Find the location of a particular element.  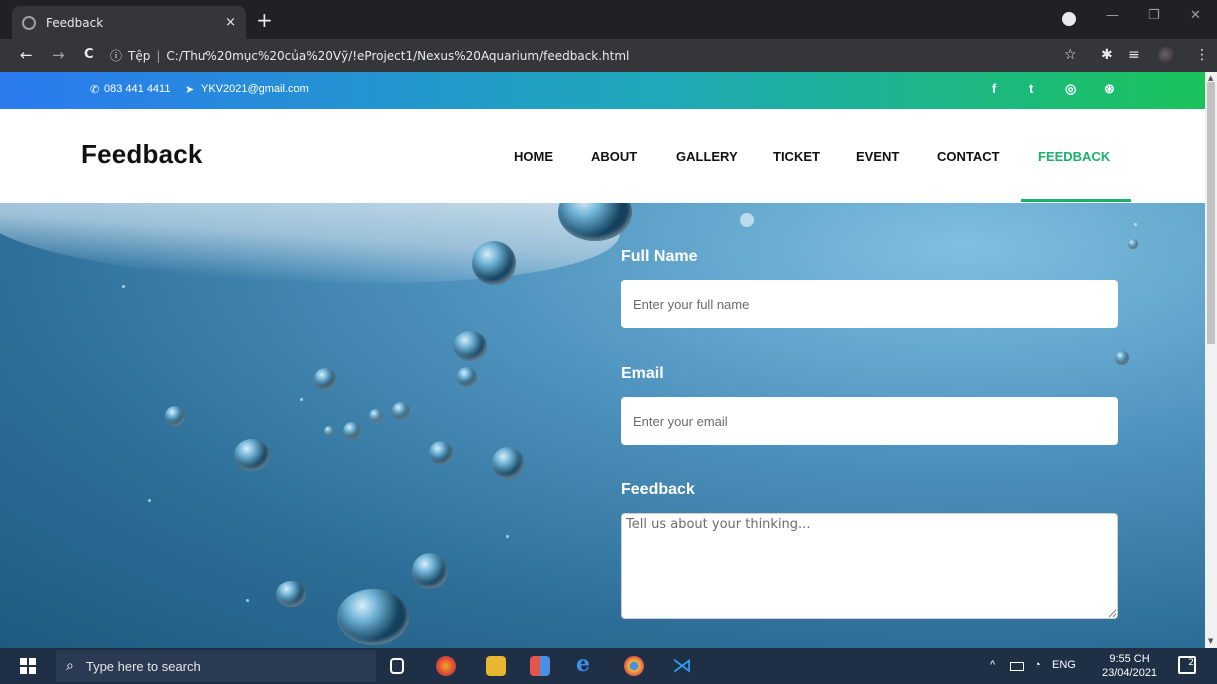

url-origin: Tệp is located at coordinates (139, 55).